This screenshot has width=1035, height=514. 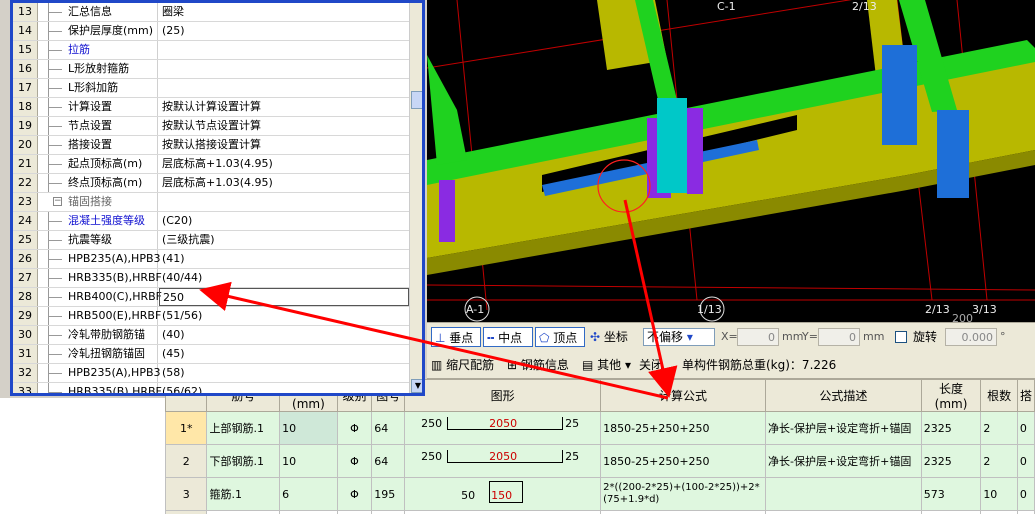 I want to click on vertex-snap-button: ⬠ 顶点, so click(x=560, y=337).